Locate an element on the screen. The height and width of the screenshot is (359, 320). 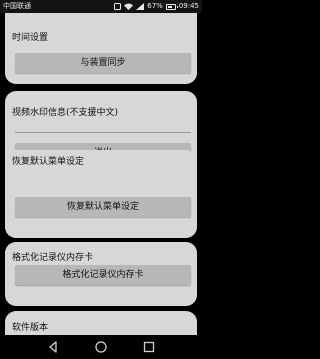
status-icons: 67% 09:45 is located at coordinates (156, 6).